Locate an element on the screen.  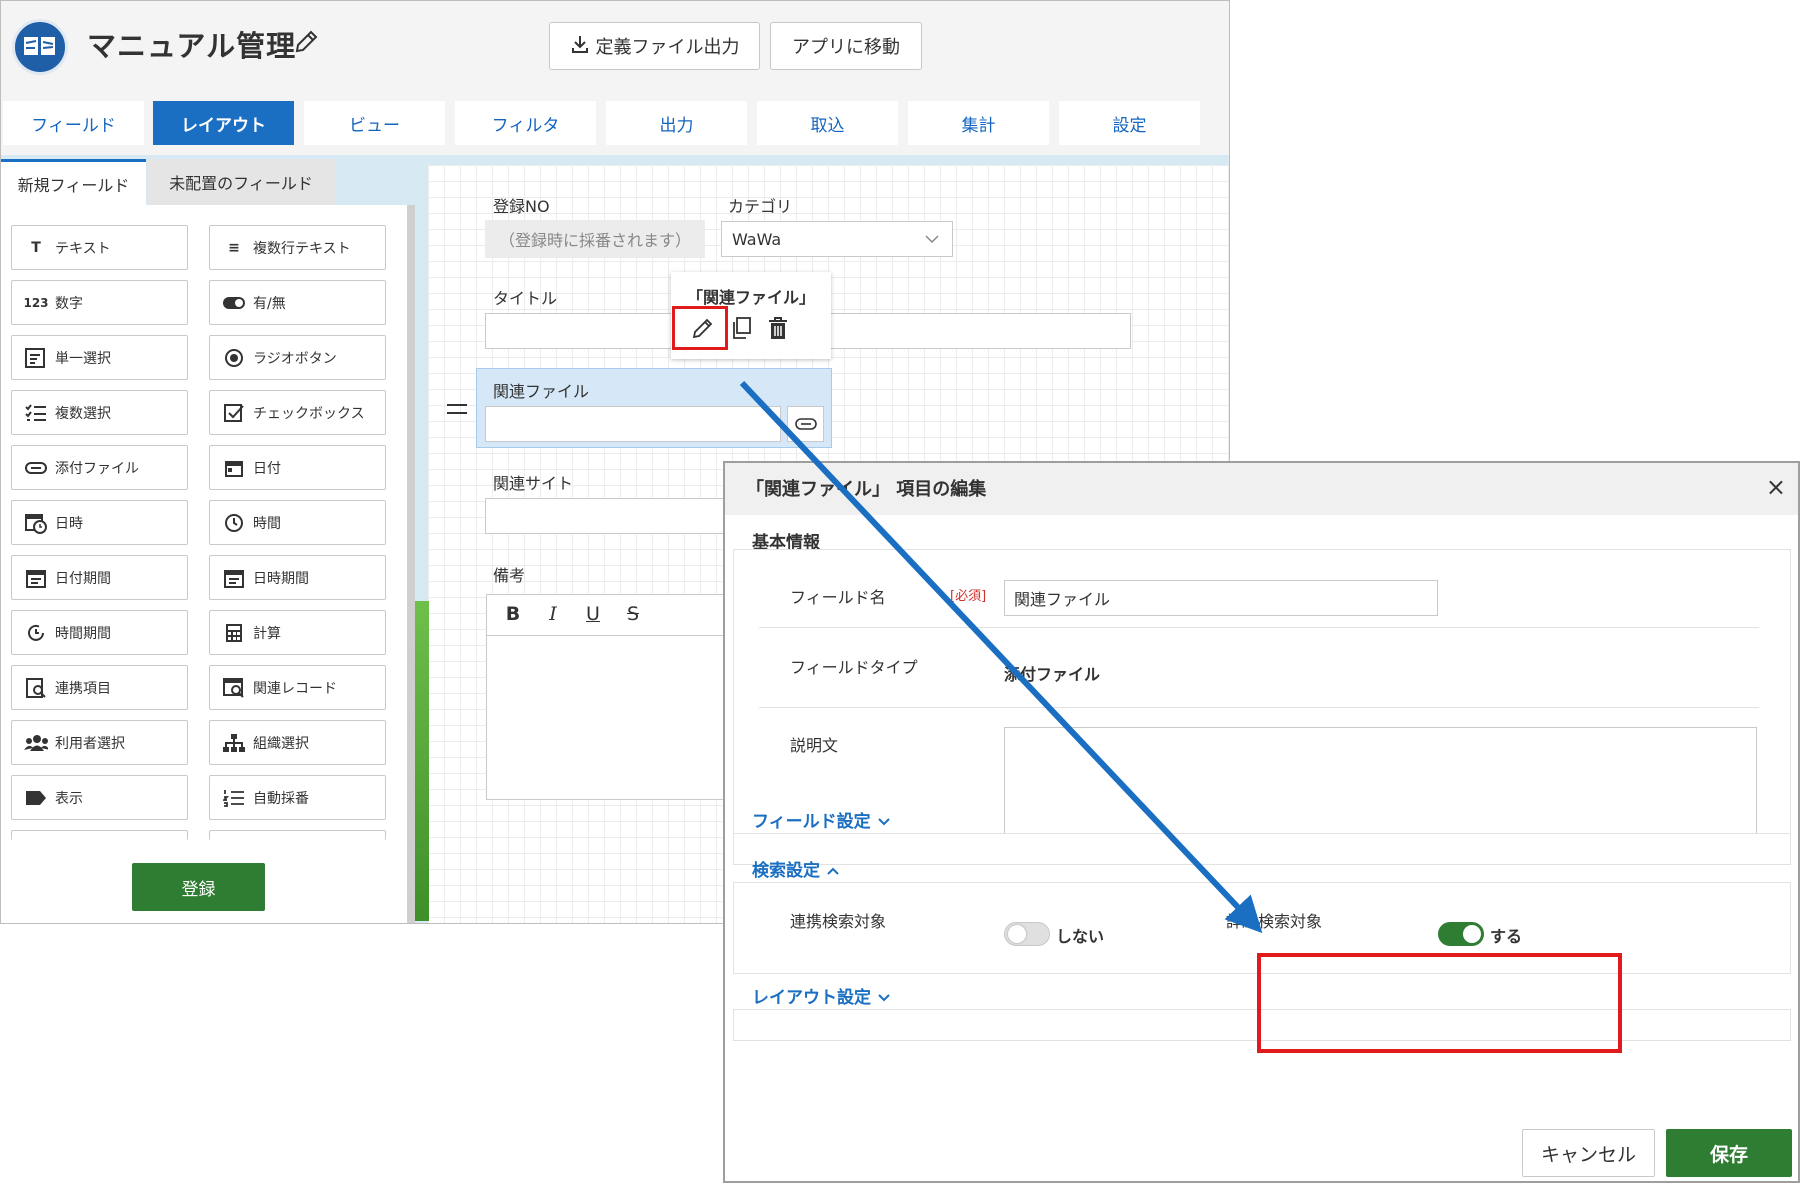
italic-button: I is located at coordinates (553, 614).